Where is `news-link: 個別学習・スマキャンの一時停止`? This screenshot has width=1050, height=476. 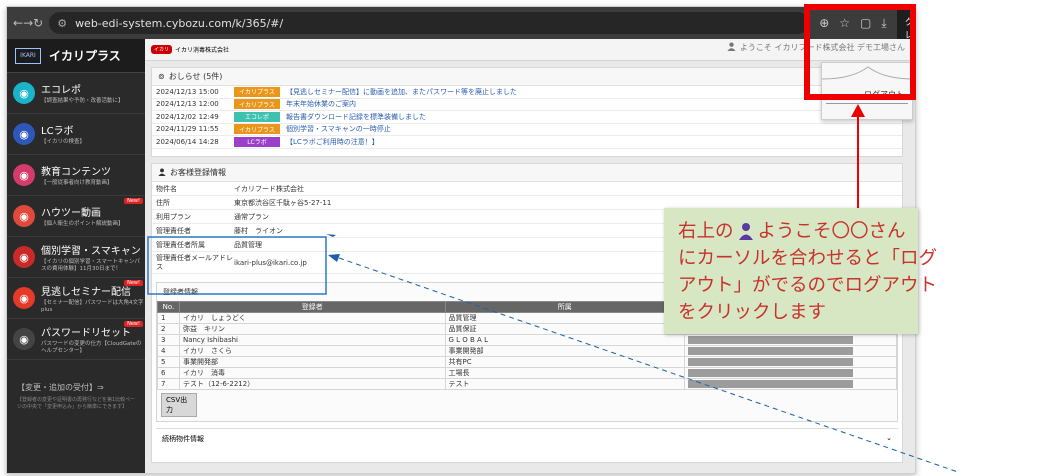
news-link: 個別学習・スマキャンの一時停止 is located at coordinates (338, 129).